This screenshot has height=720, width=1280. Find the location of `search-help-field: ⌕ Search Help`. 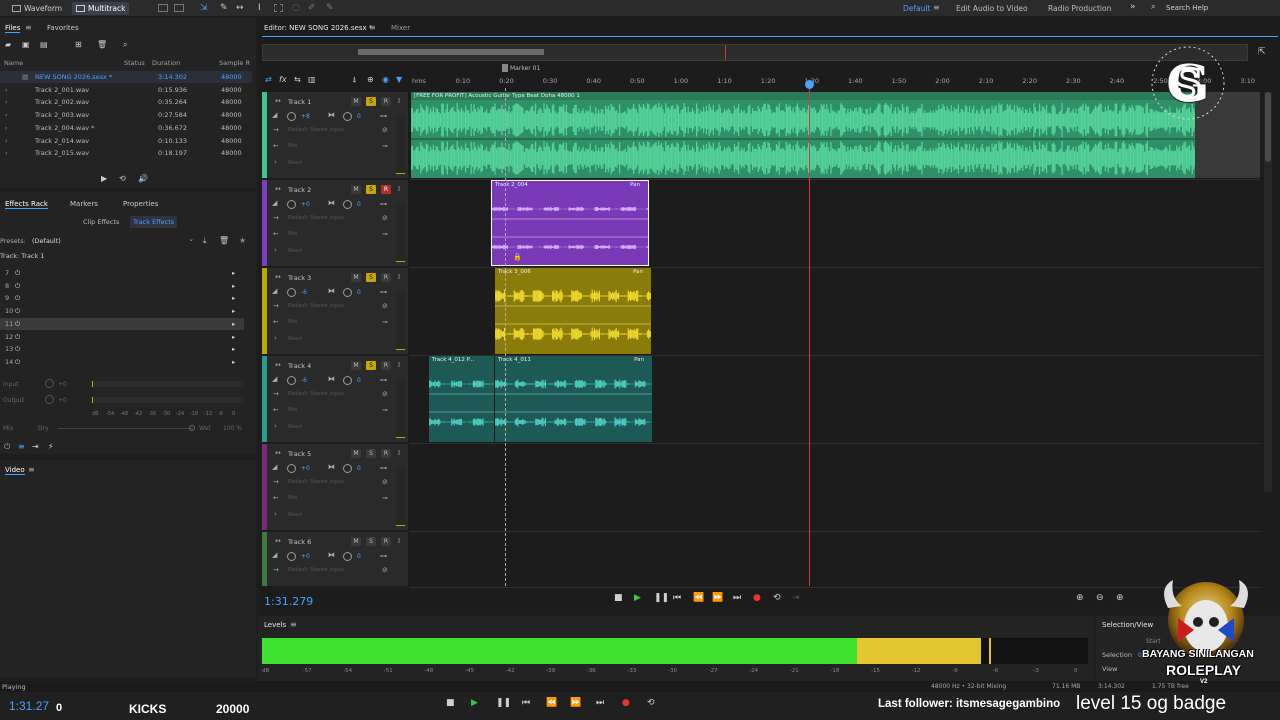

search-help-field: ⌕ Search Help is located at coordinates (1212, 8).